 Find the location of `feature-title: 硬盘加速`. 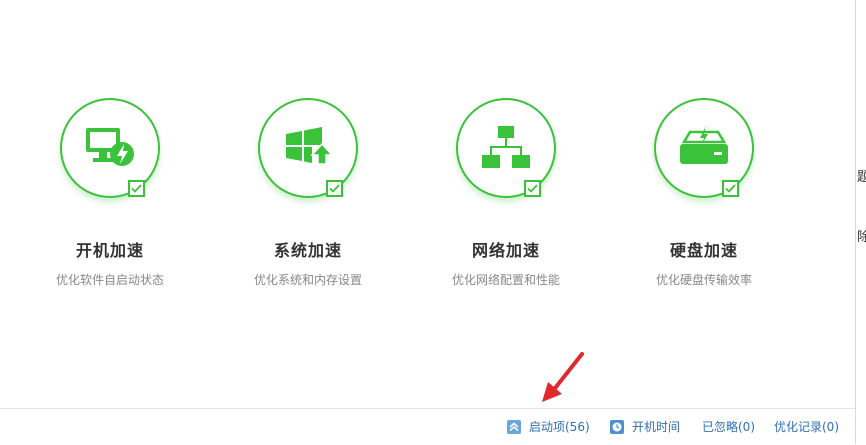

feature-title: 硬盘加速 is located at coordinates (703, 250).